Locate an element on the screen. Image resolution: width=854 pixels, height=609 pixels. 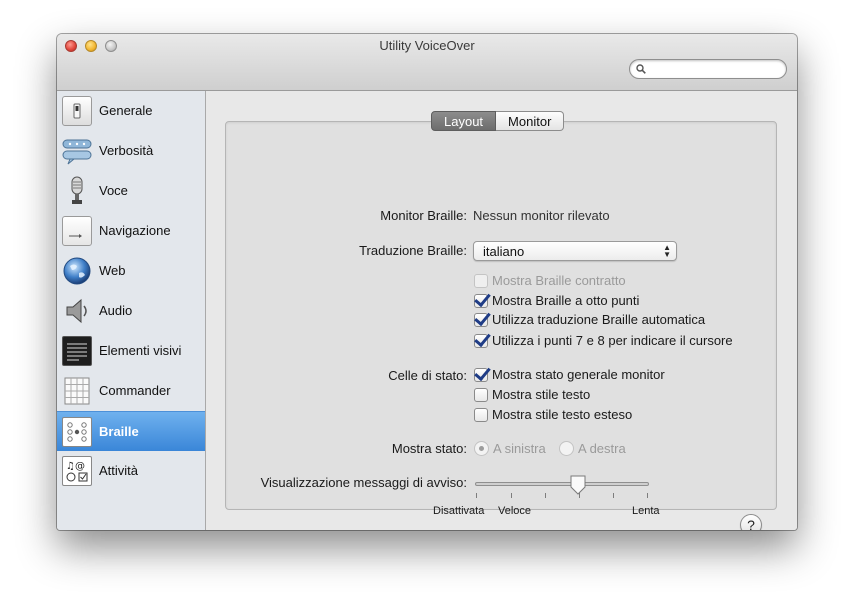
sidebar-item-commander: Commander is located at coordinates (131, 391).